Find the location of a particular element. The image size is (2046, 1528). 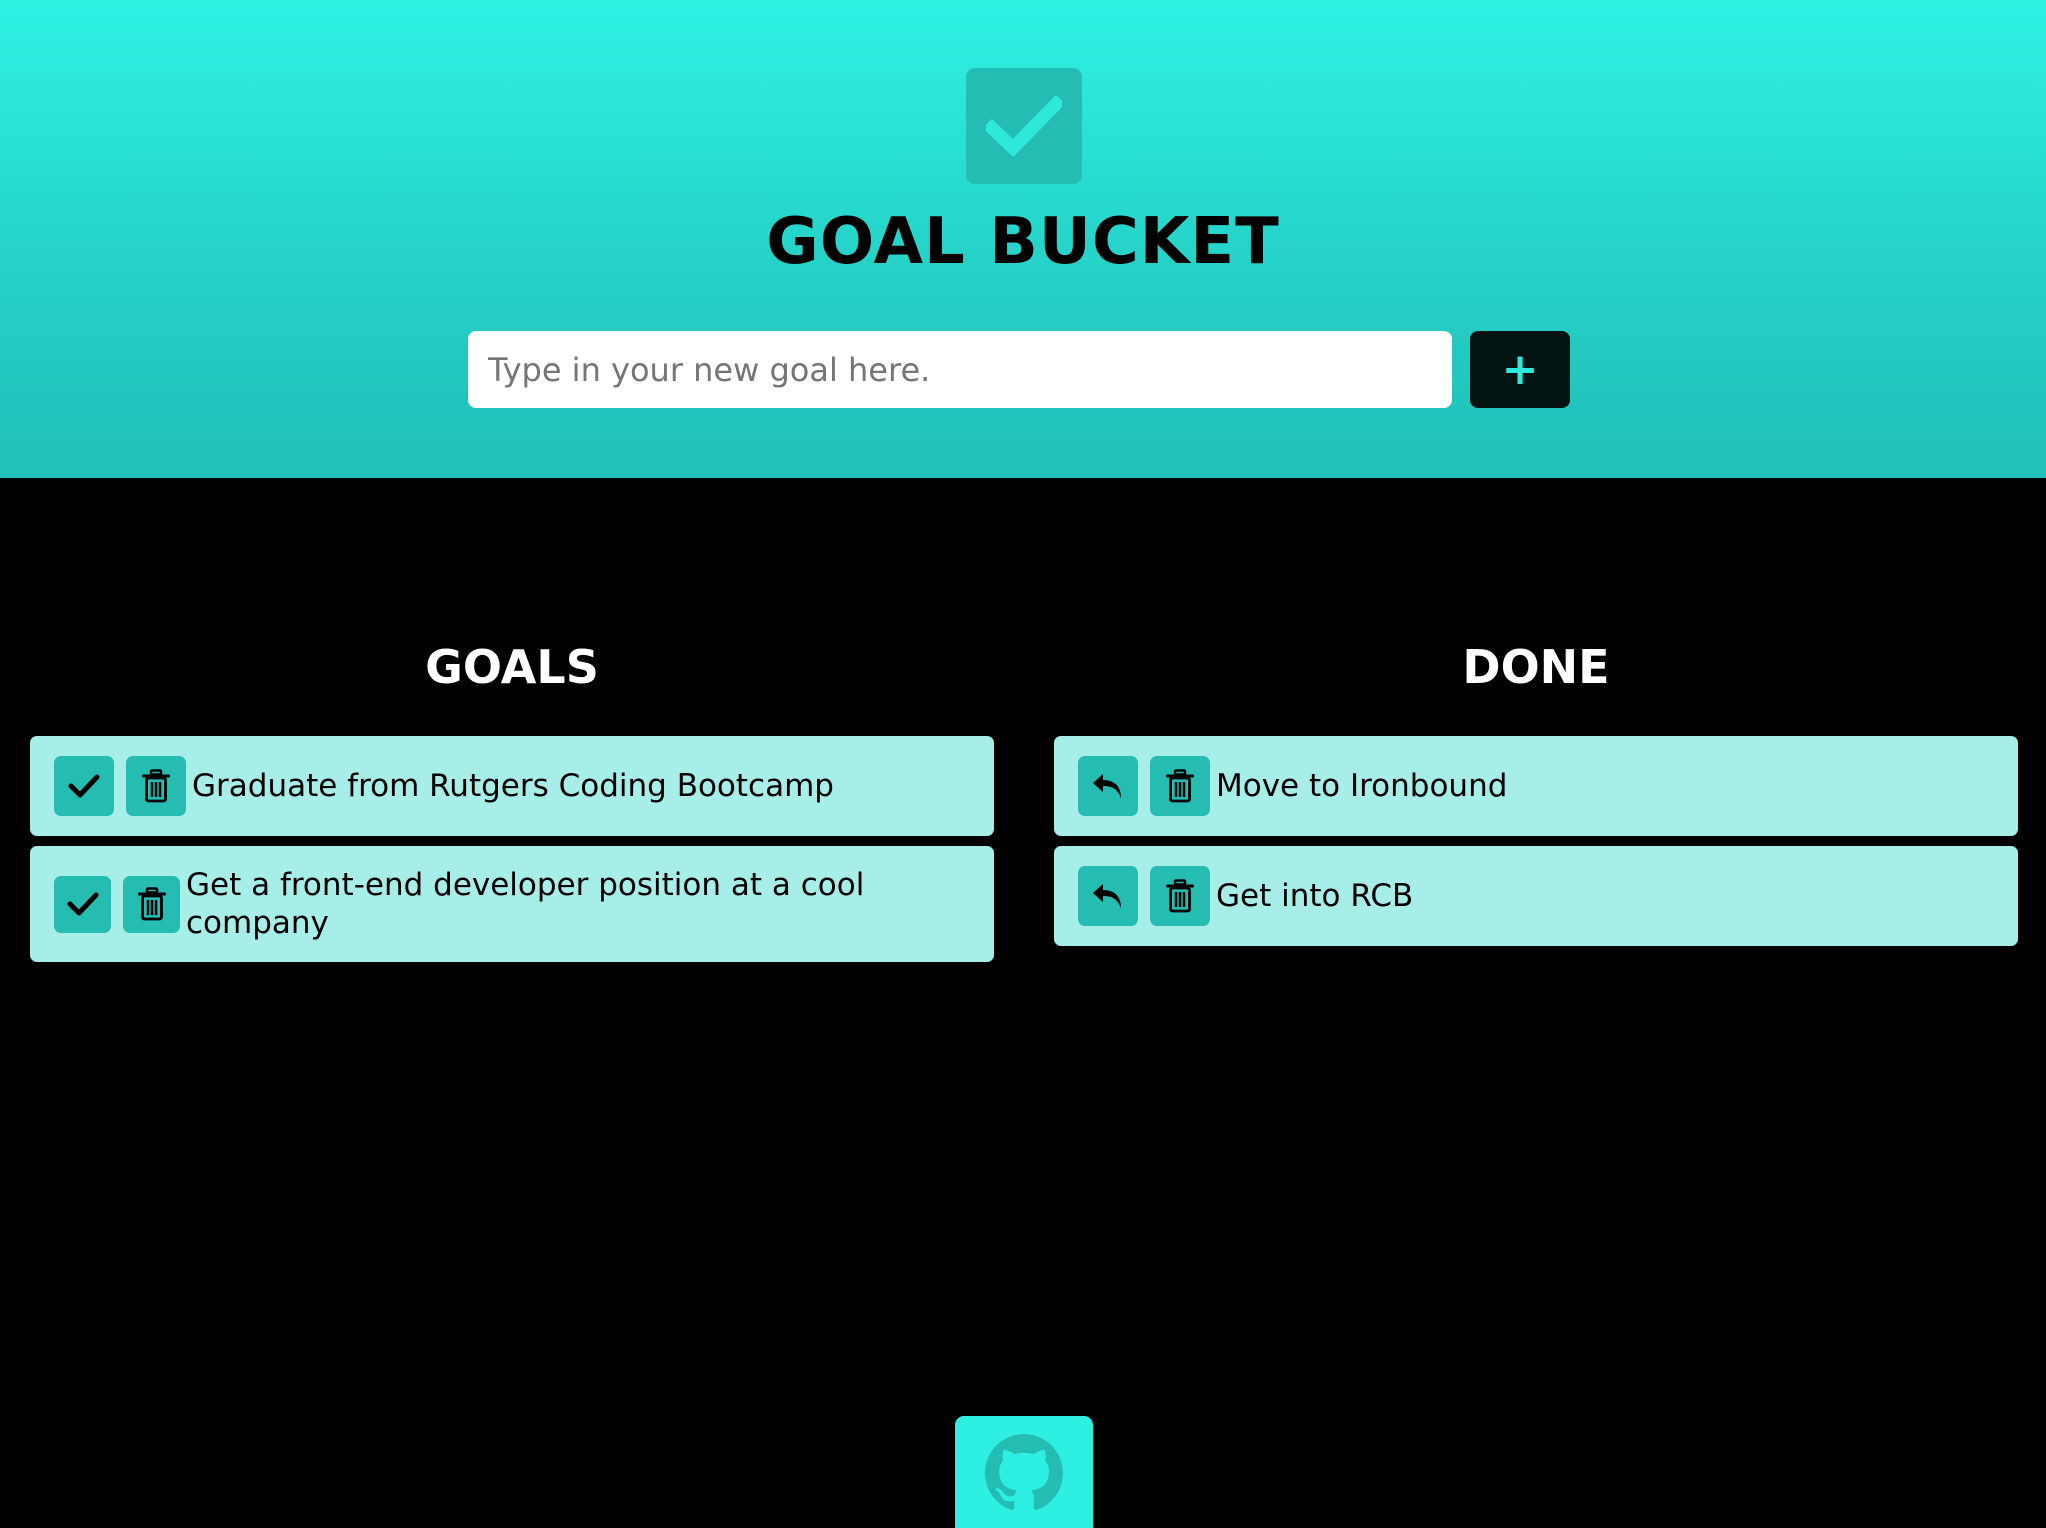

github-icon is located at coordinates (1024, 1472).